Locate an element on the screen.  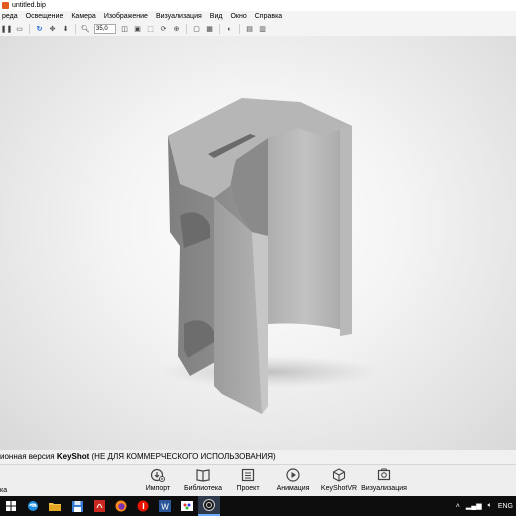
material-icon: ◐ is located at coordinates (229, 29).